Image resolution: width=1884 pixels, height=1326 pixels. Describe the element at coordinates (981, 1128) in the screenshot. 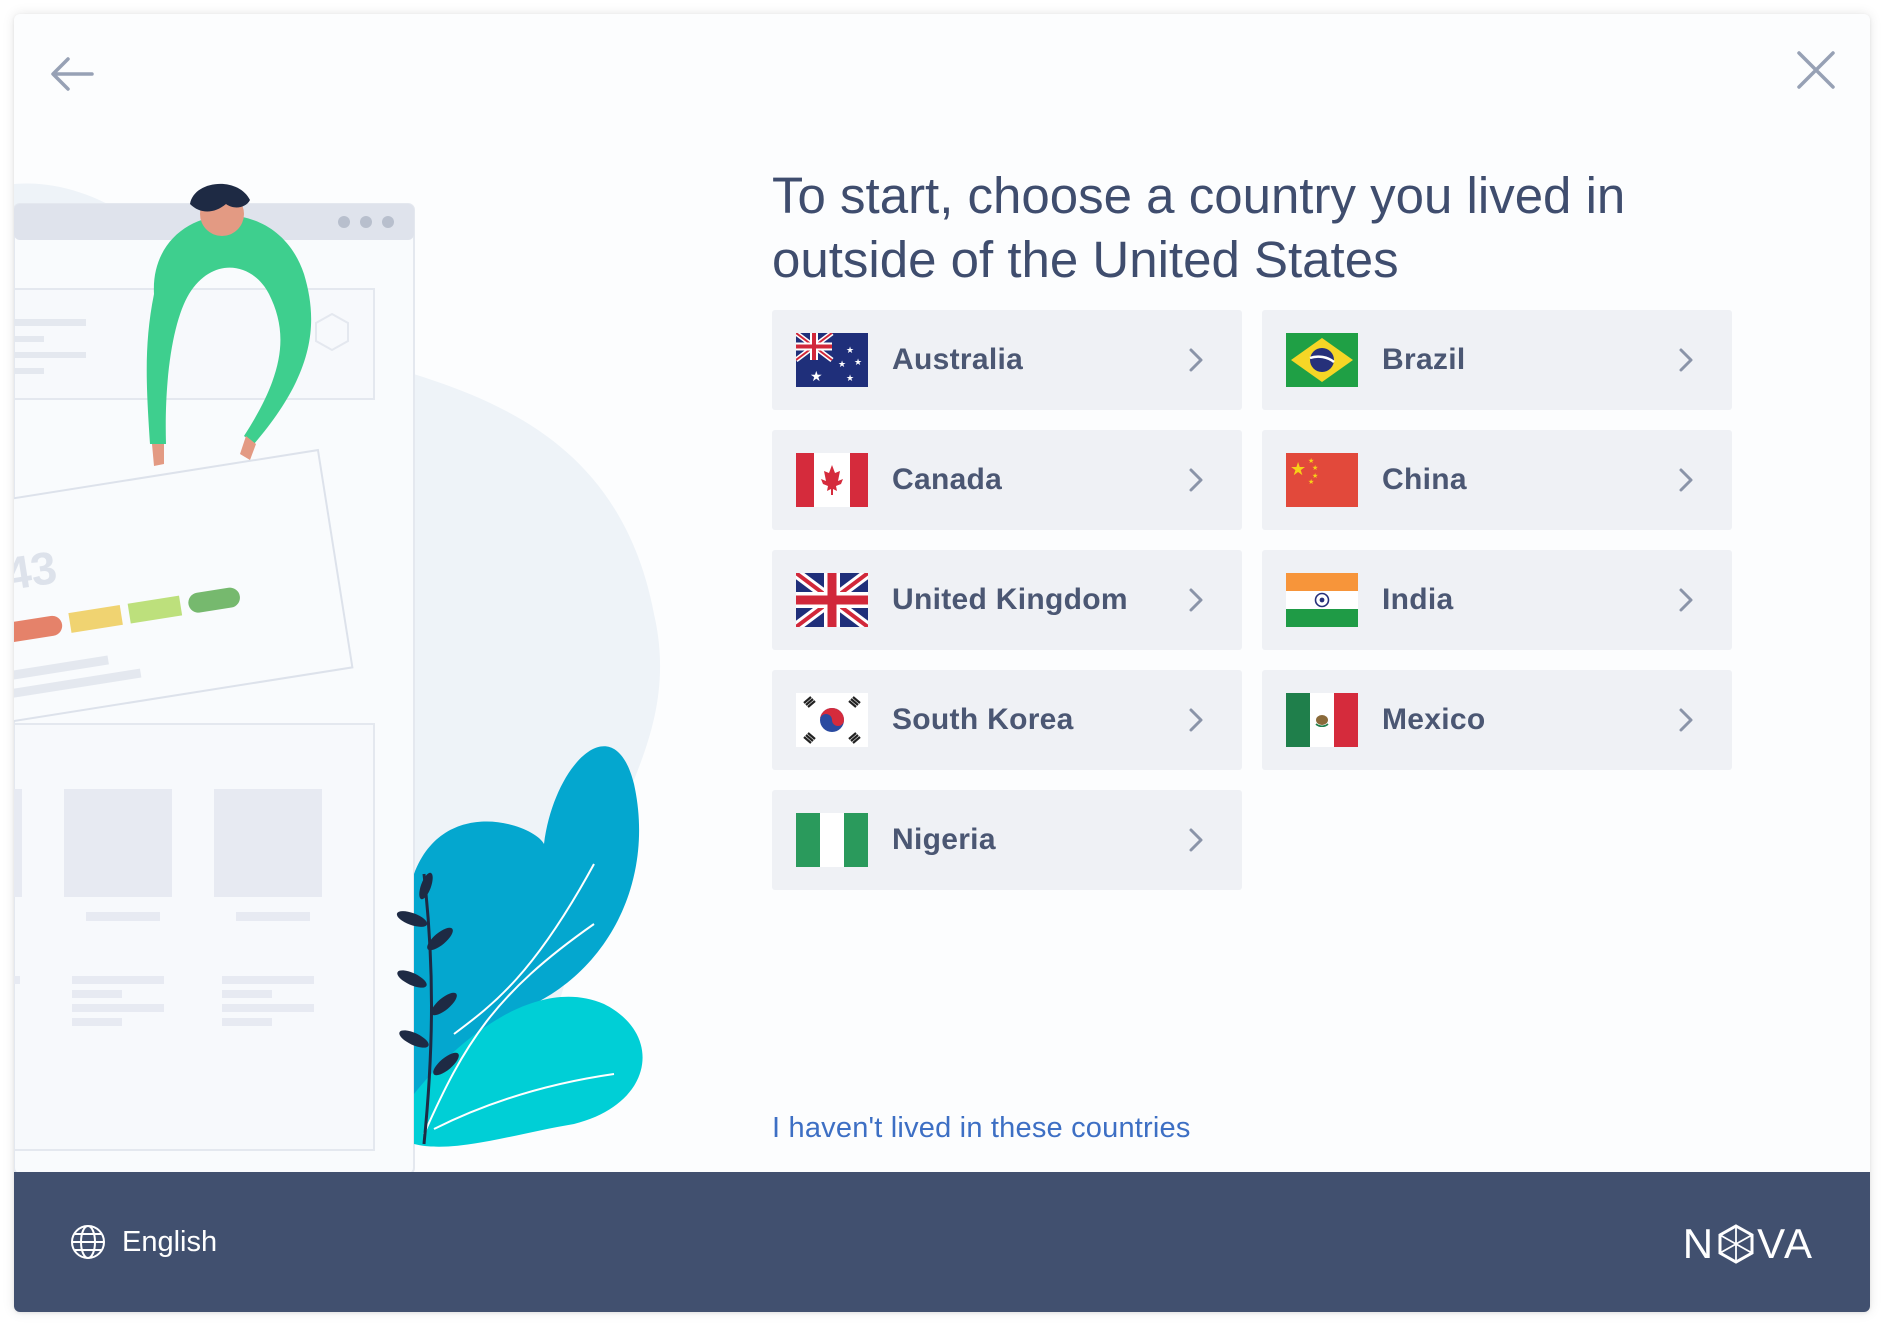

I see `skip-countries-link: I haven't lived in these countries` at that location.